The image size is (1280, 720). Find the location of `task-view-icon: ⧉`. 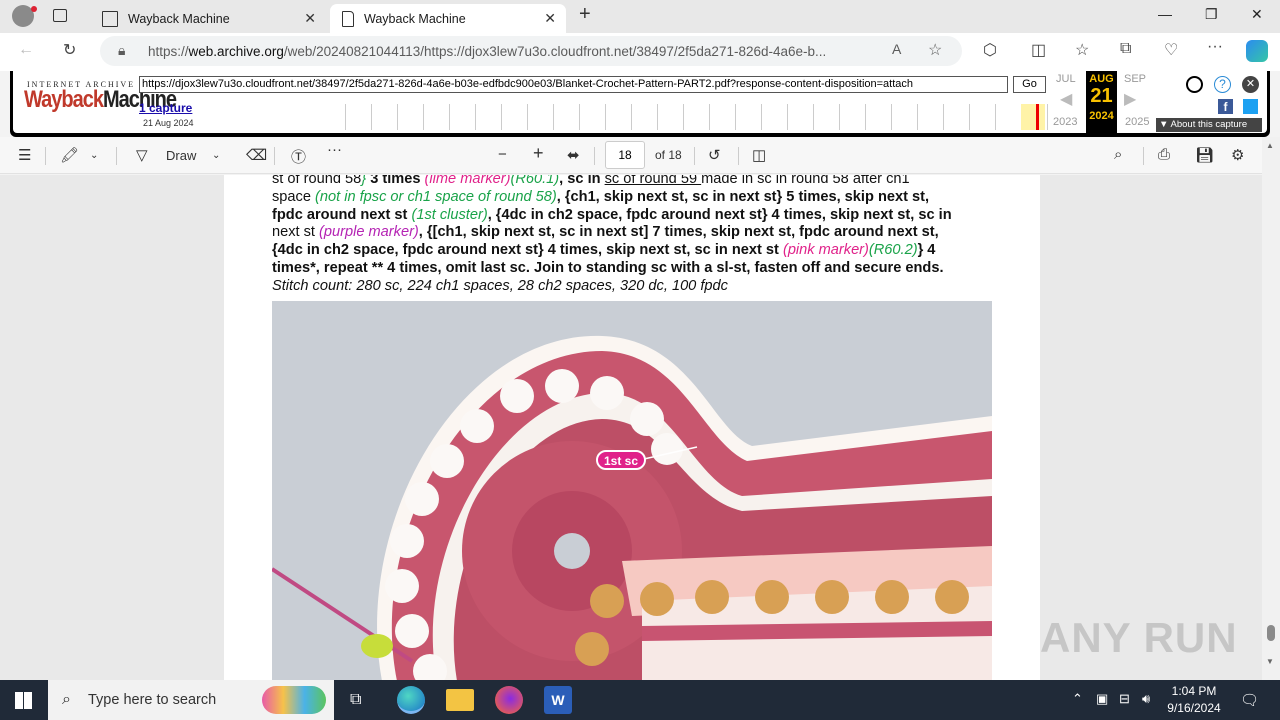

task-view-icon: ⧉ is located at coordinates (355, 700).